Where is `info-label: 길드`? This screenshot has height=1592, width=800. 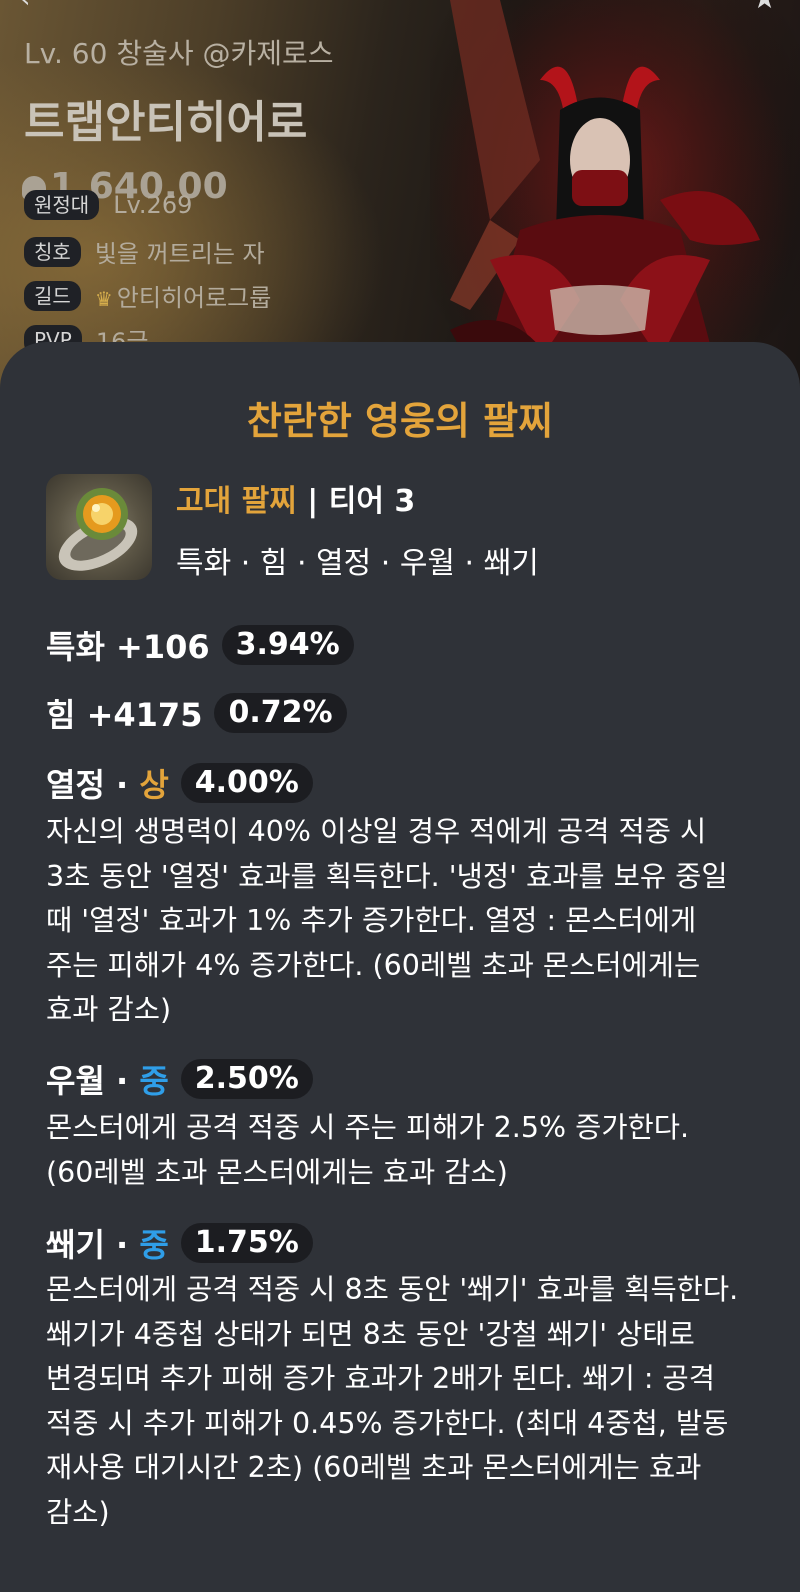 info-label: 길드 is located at coordinates (52, 295).